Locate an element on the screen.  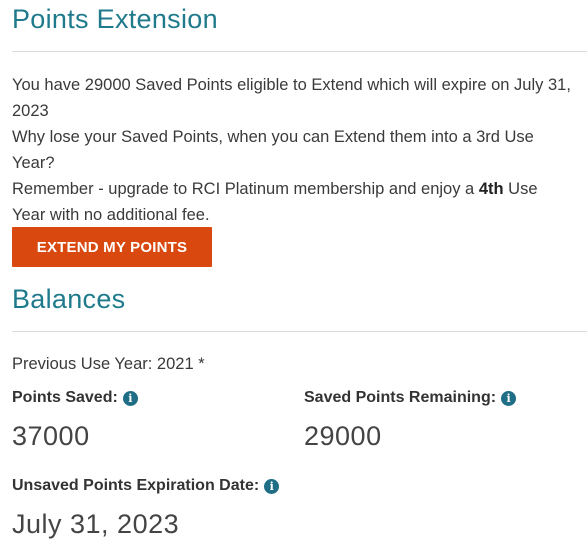
points-saved-label-row: Points Saved: i is located at coordinates (75, 398).